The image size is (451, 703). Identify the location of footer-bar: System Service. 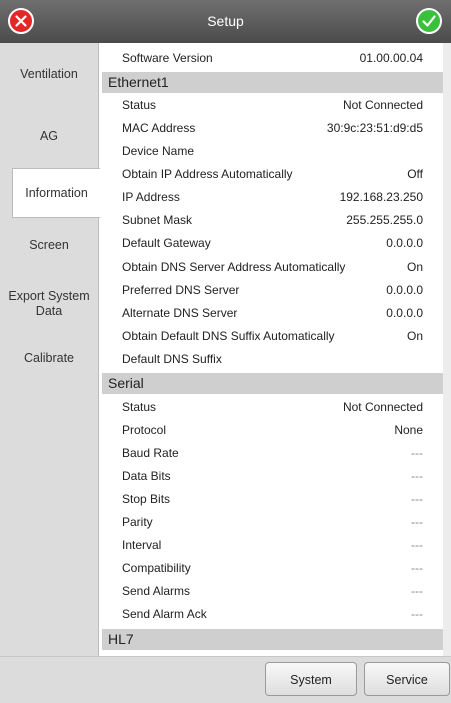
(225, 679).